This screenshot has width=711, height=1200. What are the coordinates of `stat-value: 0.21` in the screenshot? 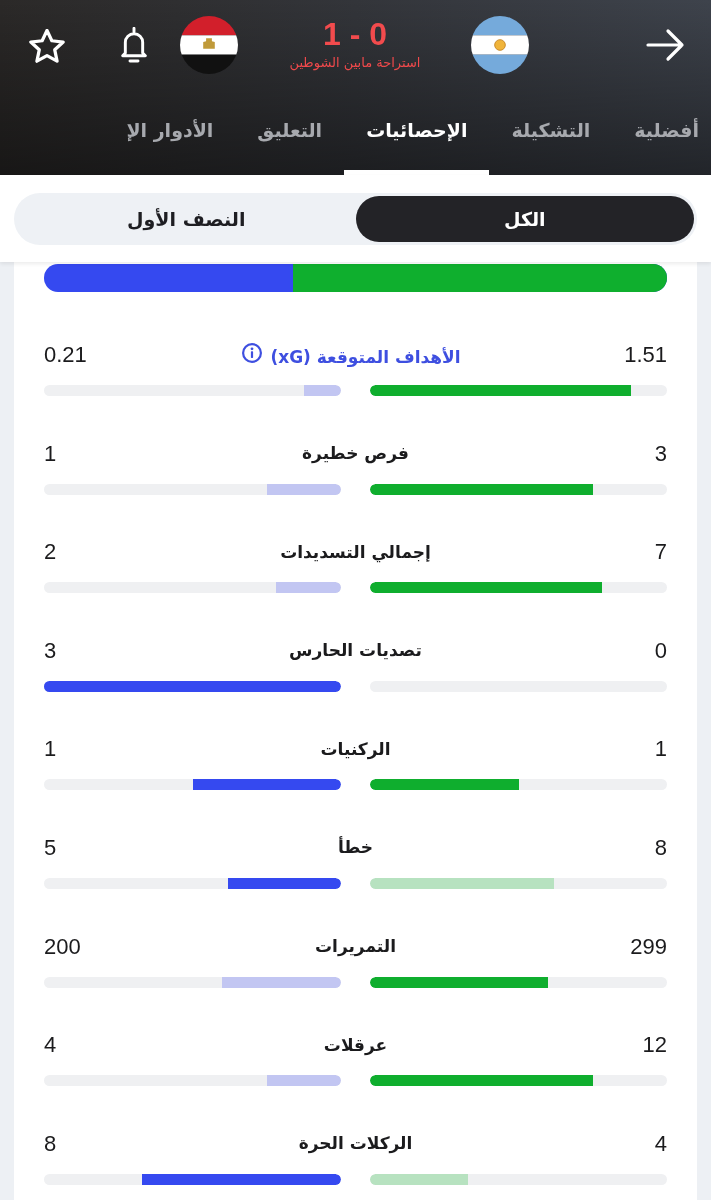 It's located at (65, 355).